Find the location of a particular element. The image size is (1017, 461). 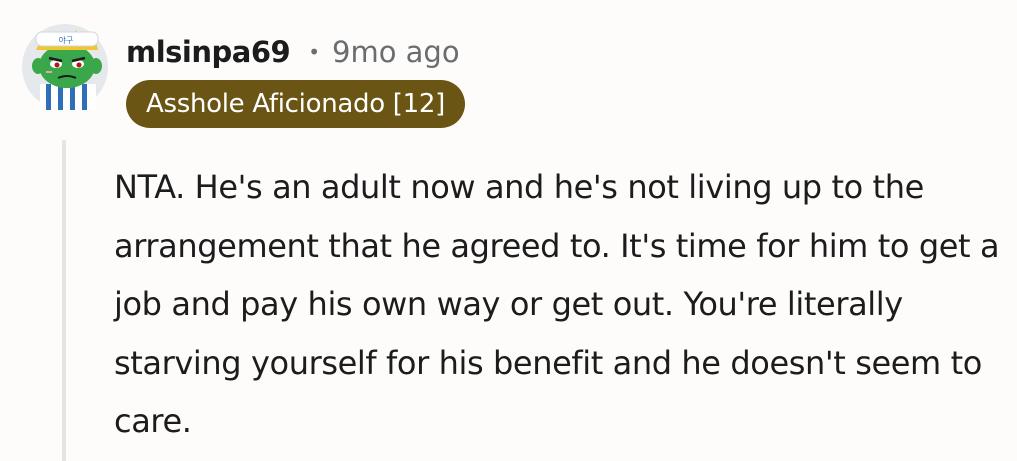

user-avatar: 야구 is located at coordinates (66, 60).